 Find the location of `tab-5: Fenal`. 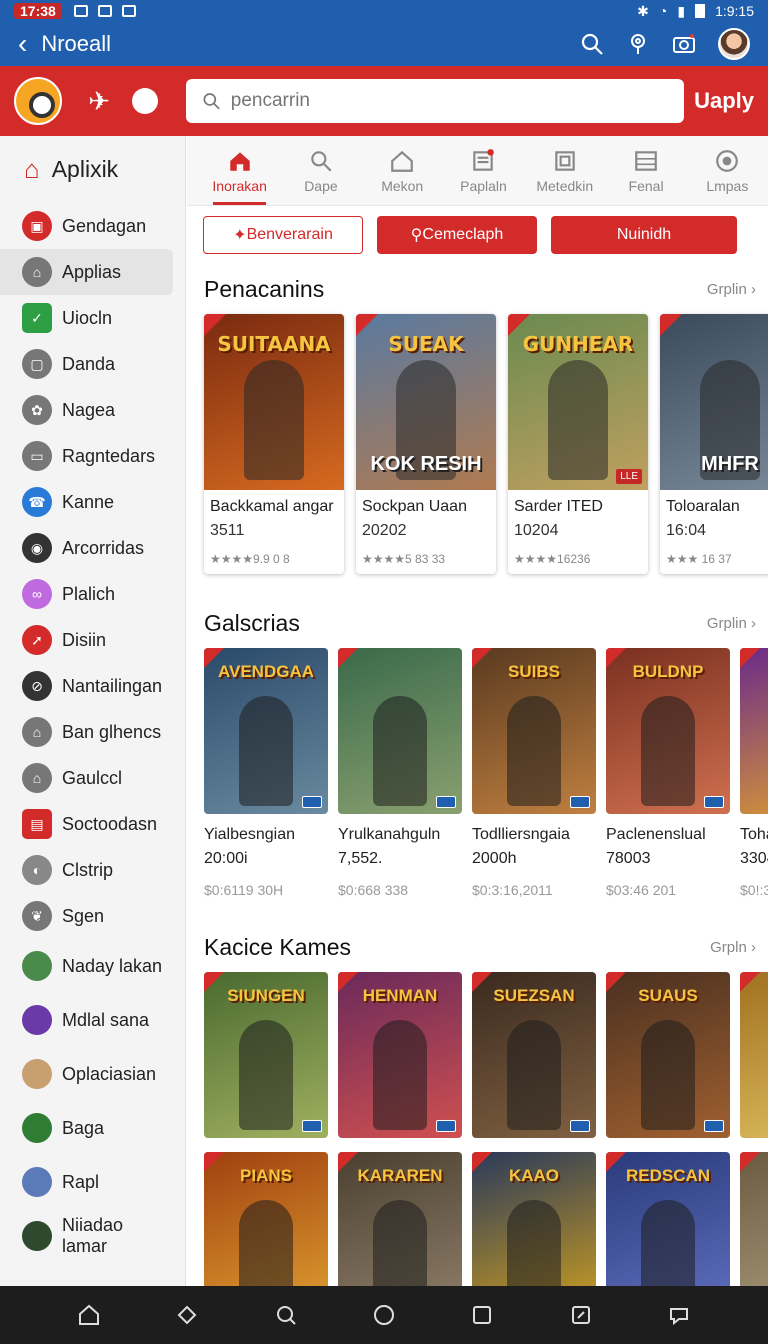

tab-5: Fenal is located at coordinates (645, 170).